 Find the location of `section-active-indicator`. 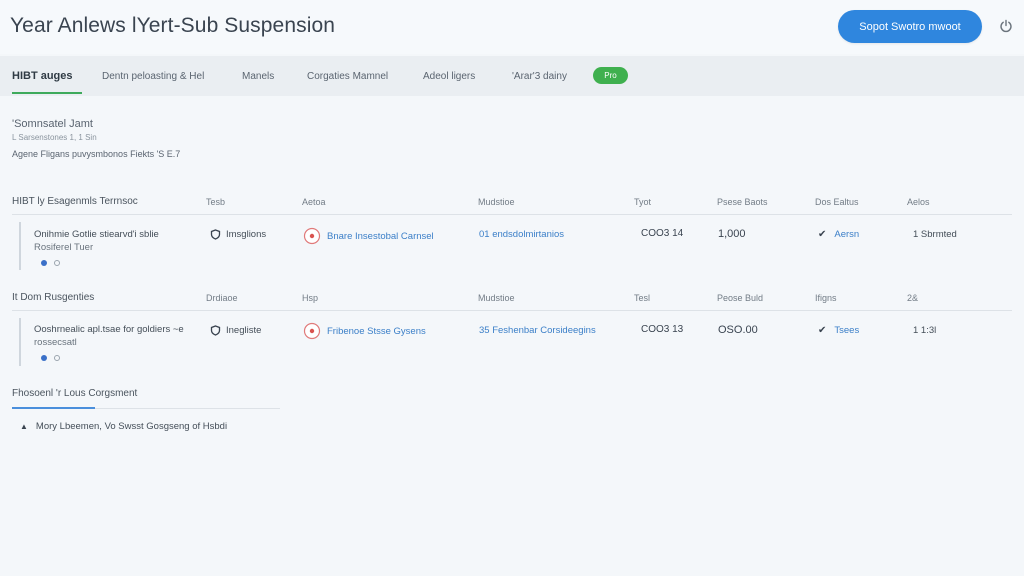

section-active-indicator is located at coordinates (53, 408).